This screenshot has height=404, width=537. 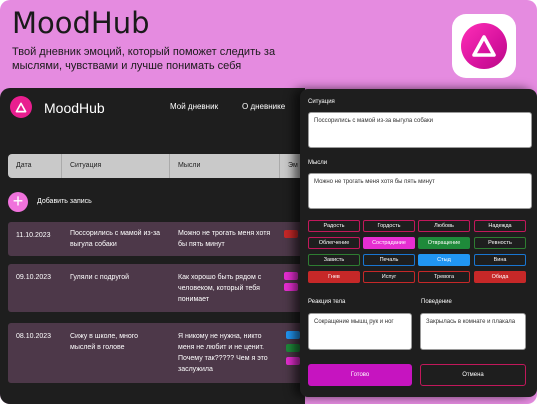 I want to click on entry-date: 11.10.2023, so click(x=33, y=235).